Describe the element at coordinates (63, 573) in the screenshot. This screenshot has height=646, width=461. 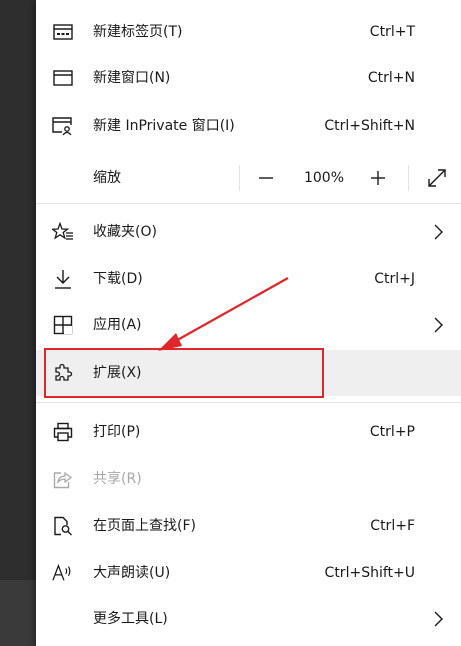
I see `read-aloud-icon` at that location.